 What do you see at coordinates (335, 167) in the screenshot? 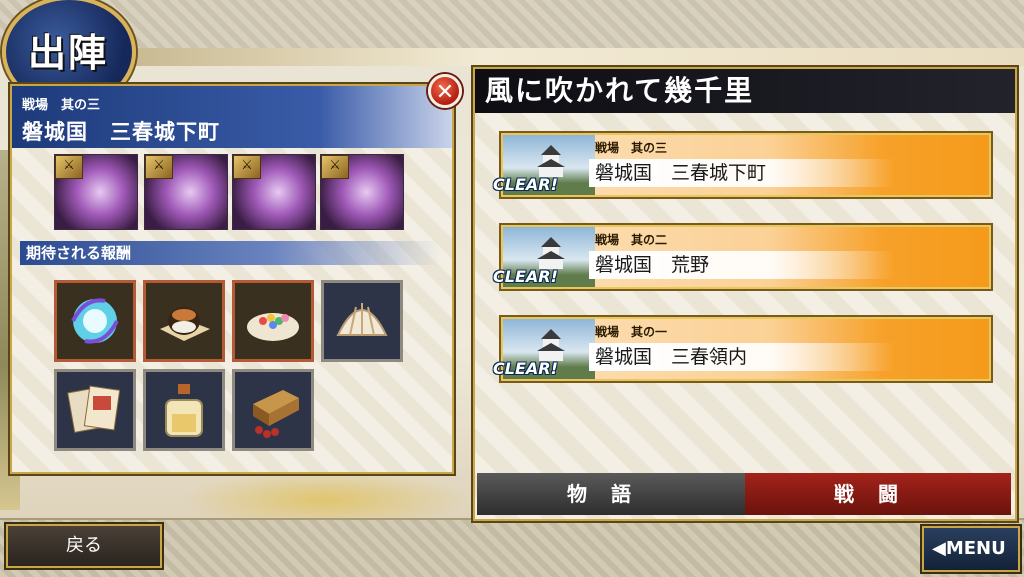
I see `spear-icon: ⚔` at bounding box center [335, 167].